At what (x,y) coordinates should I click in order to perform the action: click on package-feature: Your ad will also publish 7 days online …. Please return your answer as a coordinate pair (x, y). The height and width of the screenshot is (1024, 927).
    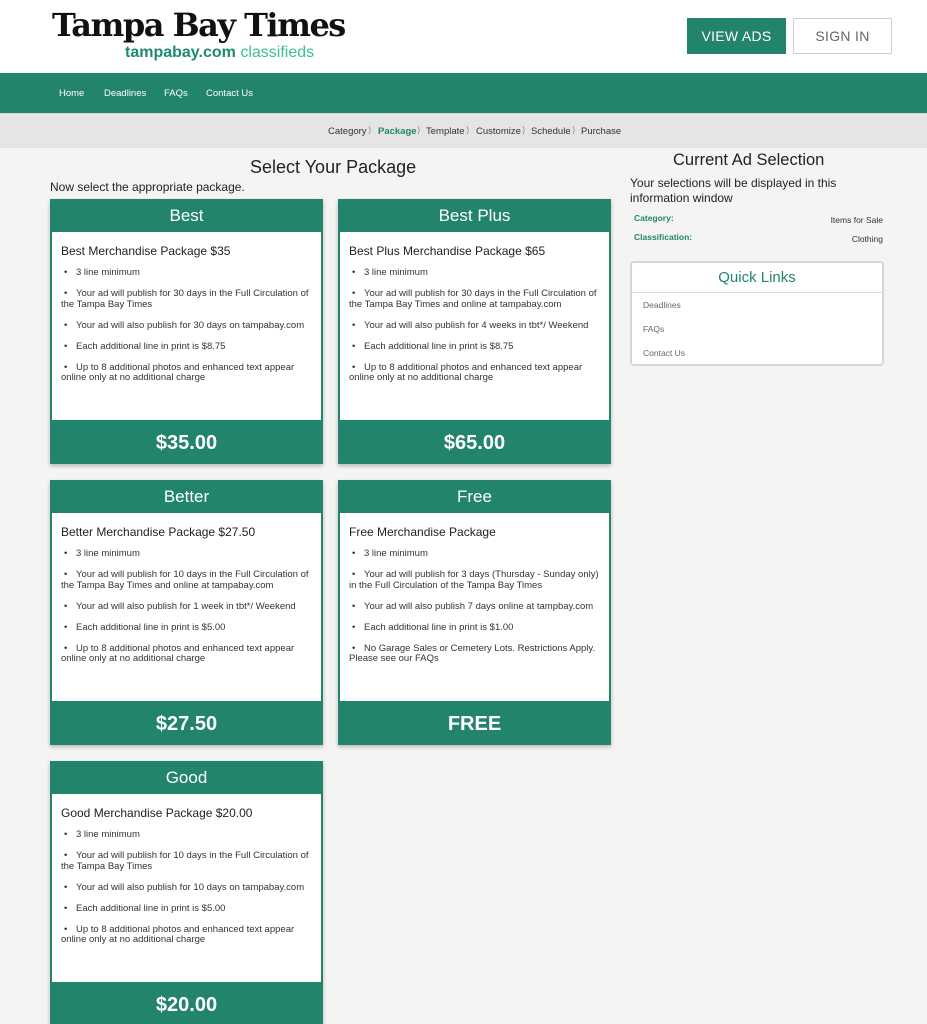
    Looking at the image, I should click on (474, 607).